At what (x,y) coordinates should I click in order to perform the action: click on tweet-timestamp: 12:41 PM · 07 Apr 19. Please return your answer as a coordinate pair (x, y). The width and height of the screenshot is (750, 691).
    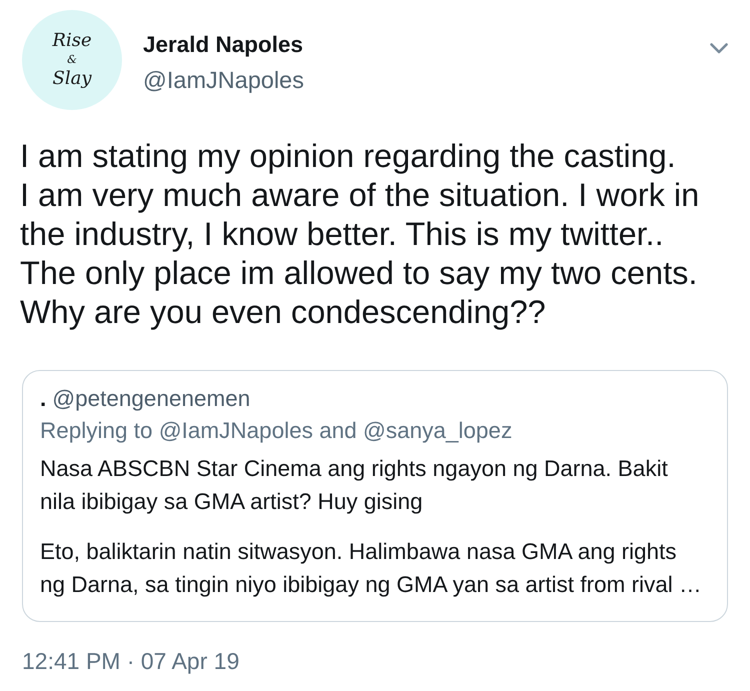
    Looking at the image, I should click on (131, 661).